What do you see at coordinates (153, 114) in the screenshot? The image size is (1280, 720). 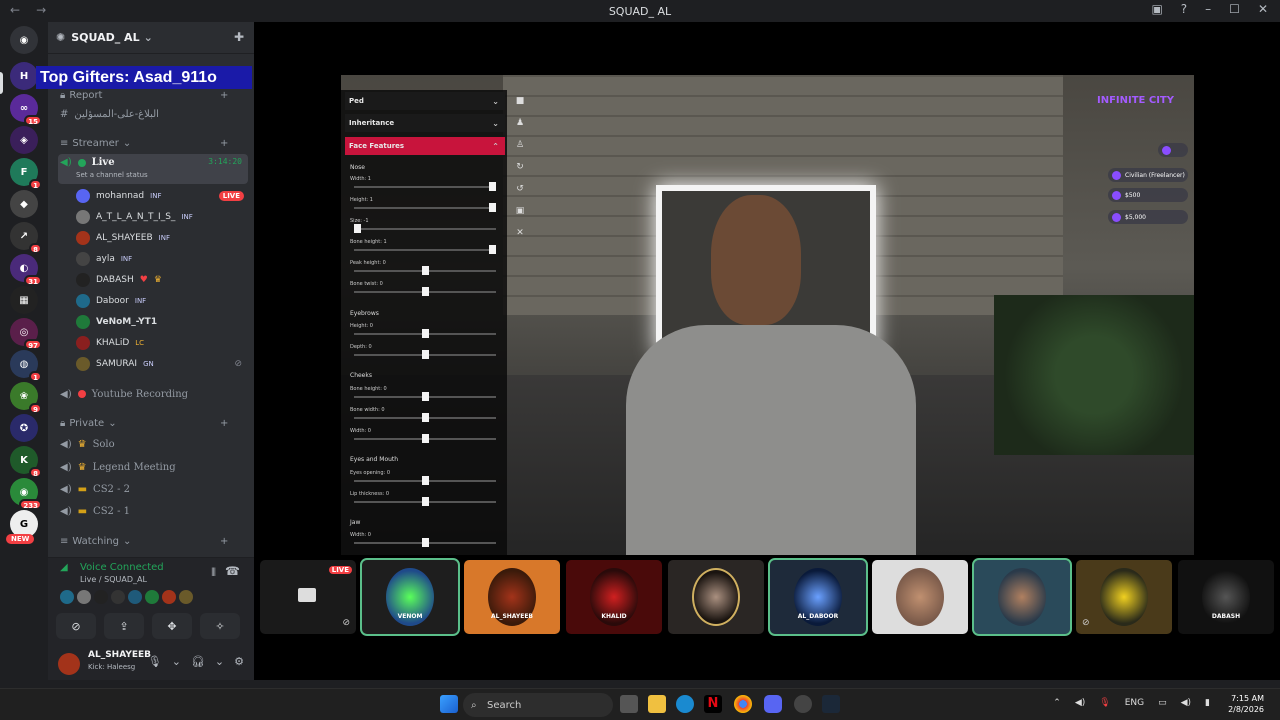 I see `channel-report: # البلاغ-على-المسؤلين` at bounding box center [153, 114].